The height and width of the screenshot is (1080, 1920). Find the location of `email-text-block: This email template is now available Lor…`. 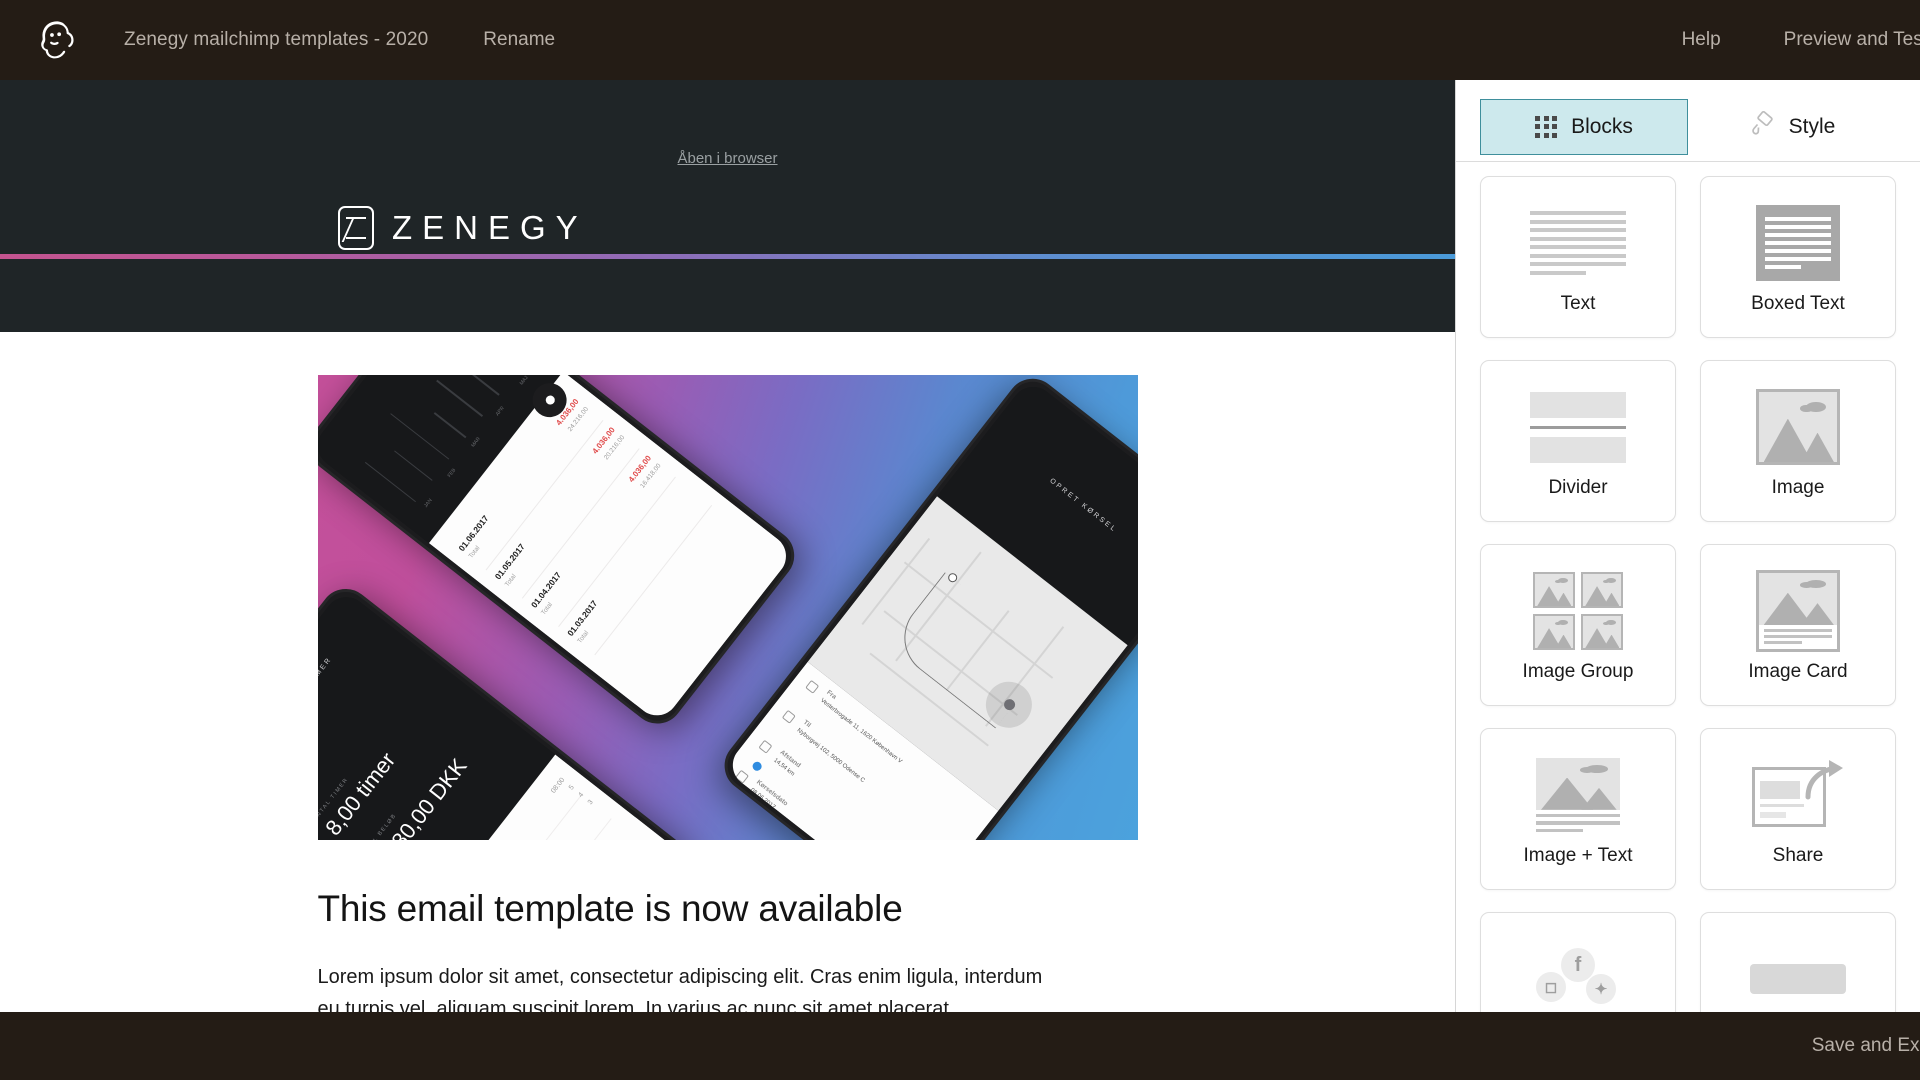

email-text-block: This email template is now available Lor… is located at coordinates (728, 932).